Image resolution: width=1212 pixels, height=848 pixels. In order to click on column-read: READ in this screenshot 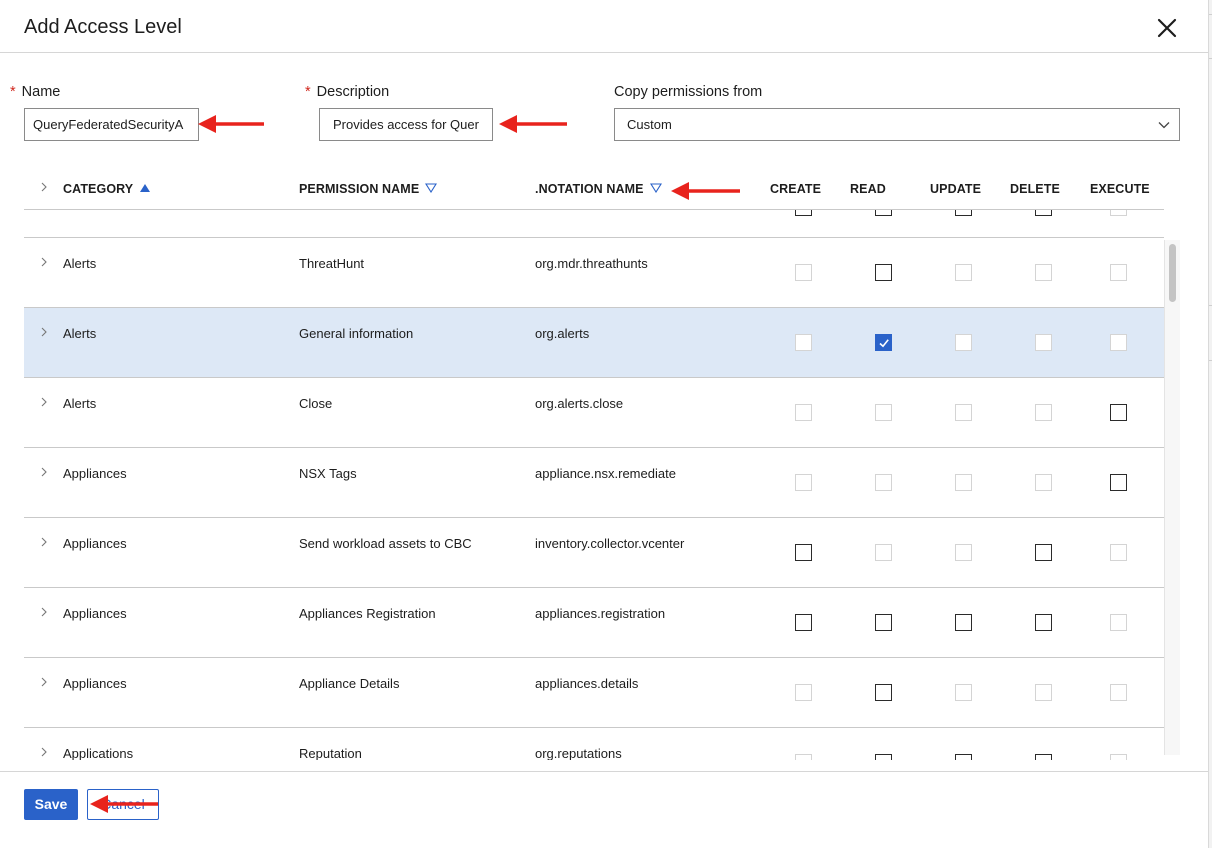, I will do `click(868, 189)`.